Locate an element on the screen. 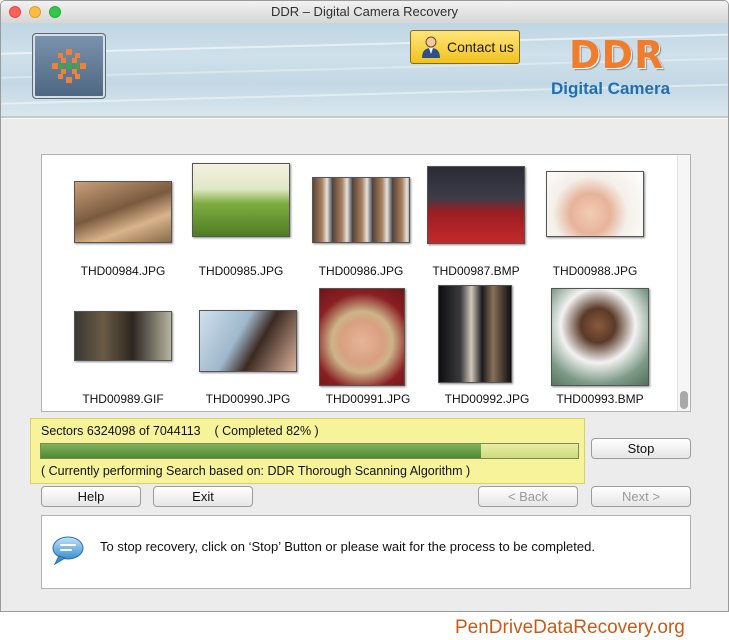 The width and height of the screenshot is (729, 640). stop-button: Stop is located at coordinates (641, 448).